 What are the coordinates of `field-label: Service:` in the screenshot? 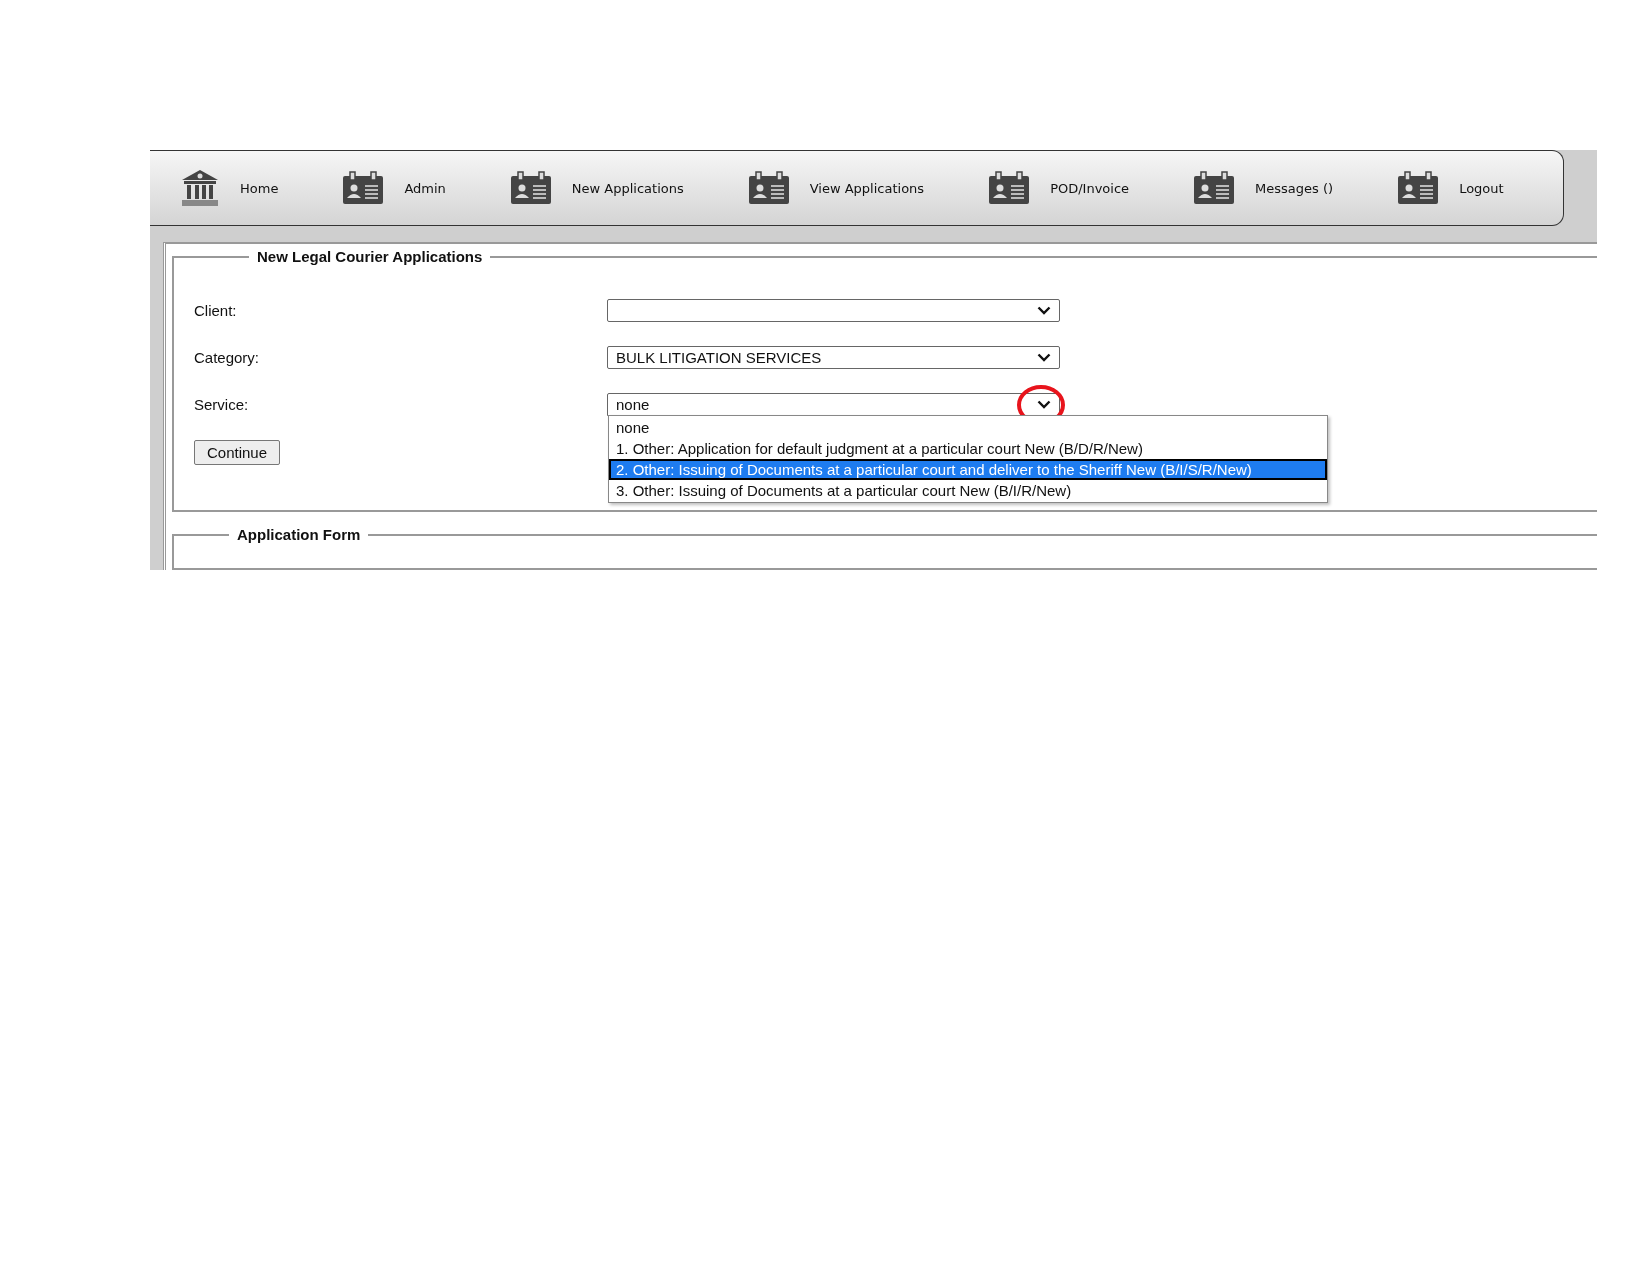 It's located at (222, 404).